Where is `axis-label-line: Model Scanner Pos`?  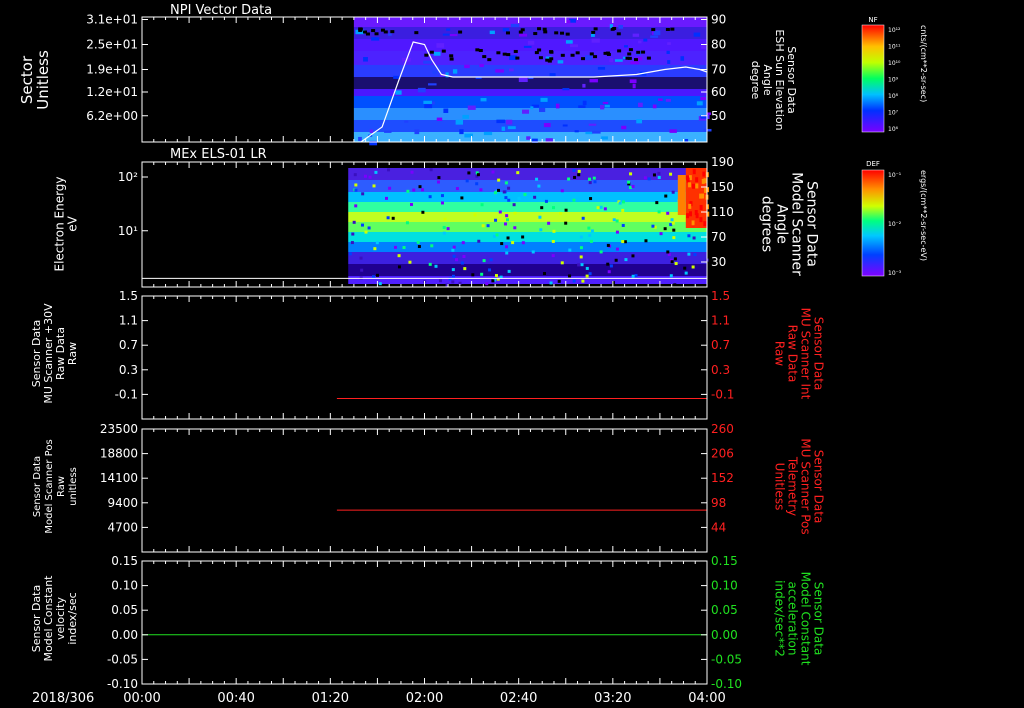
axis-label-line: Model Scanner Pos is located at coordinates (49, 486).